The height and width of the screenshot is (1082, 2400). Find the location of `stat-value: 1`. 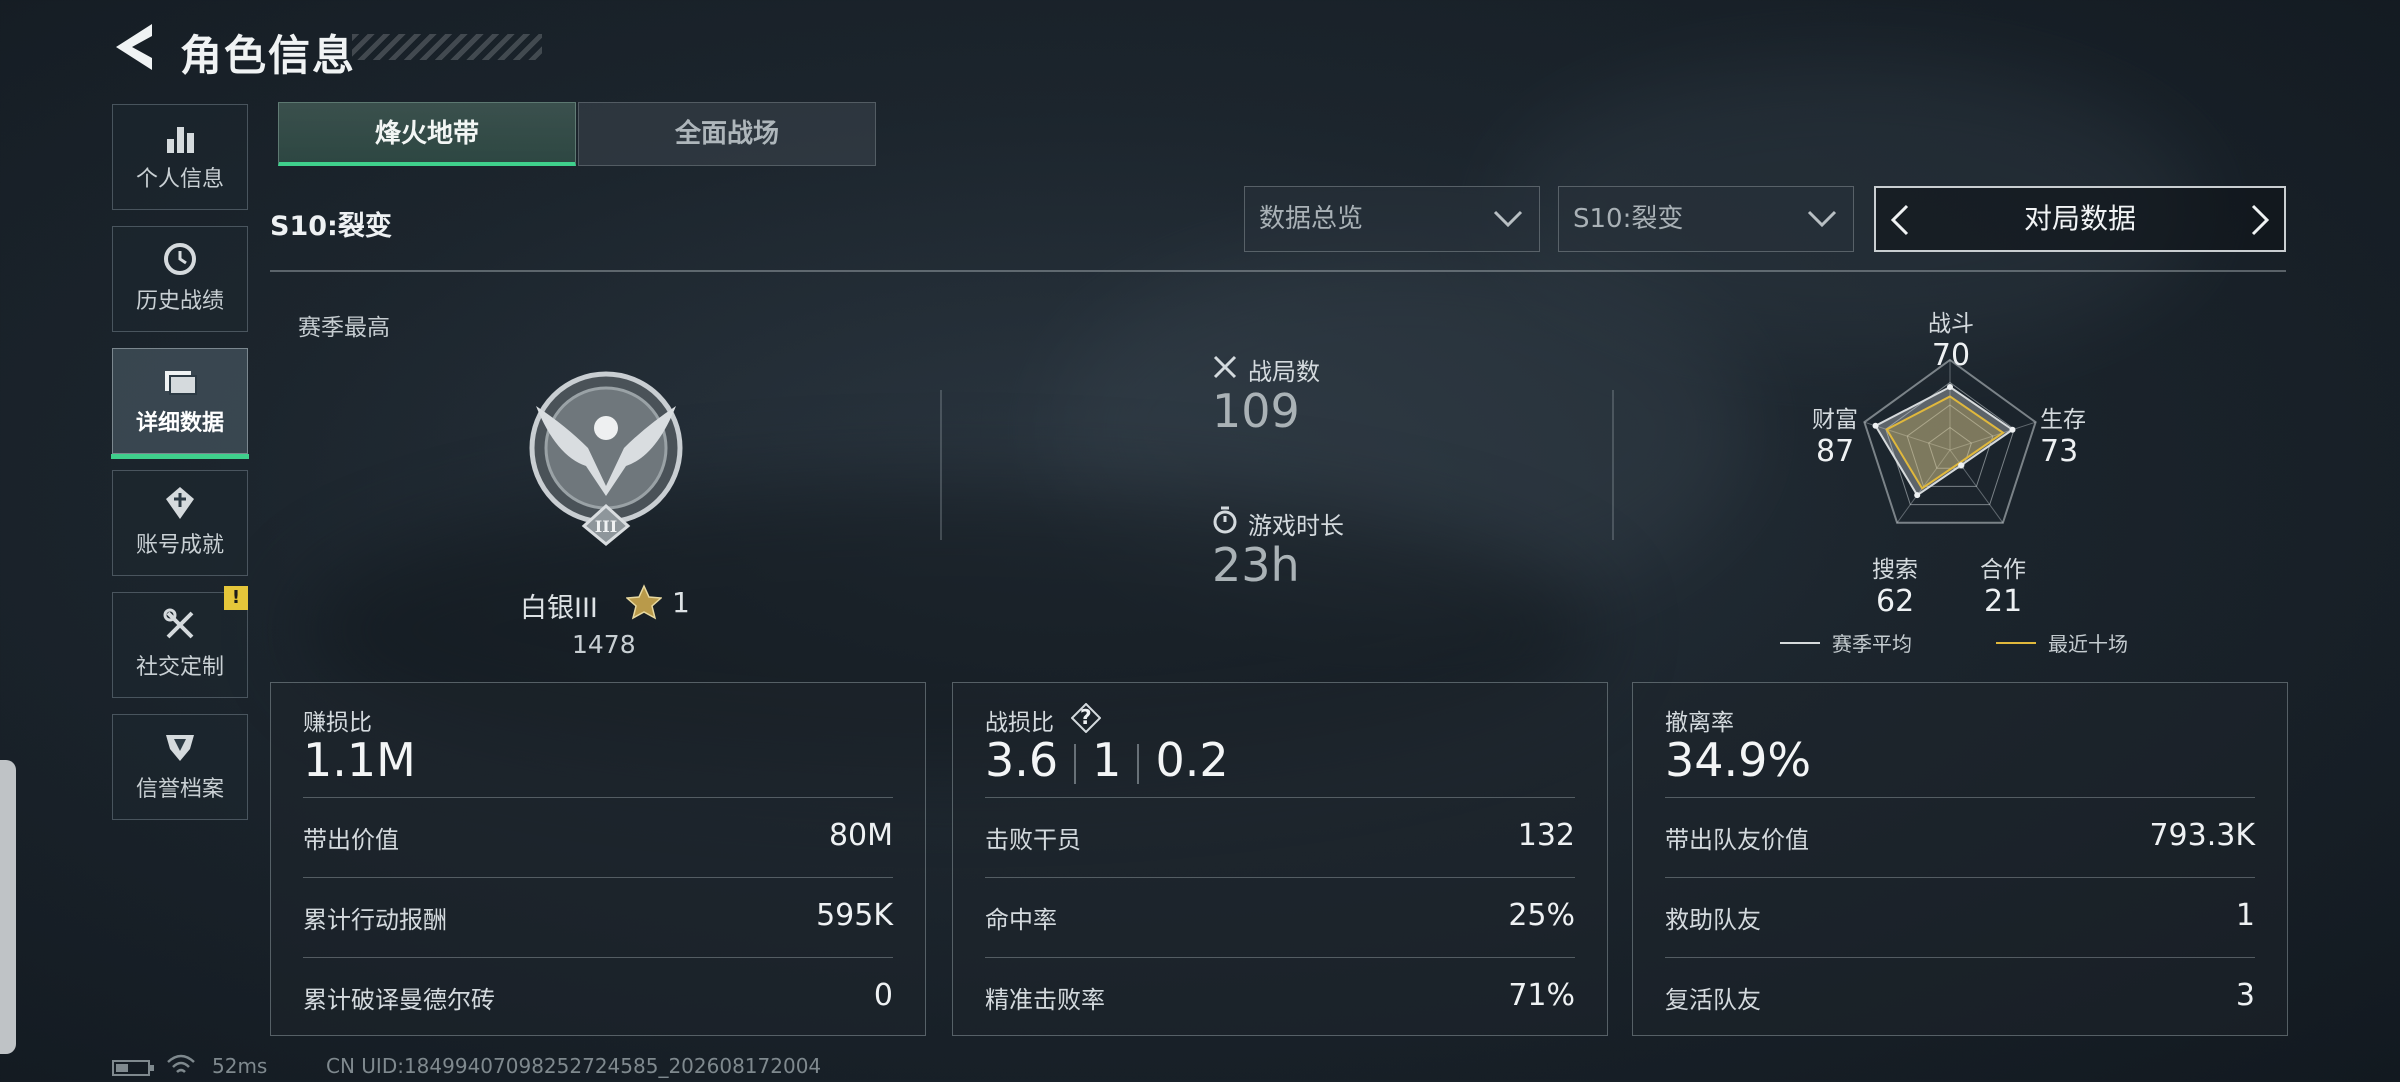

stat-value: 1 is located at coordinates (2245, 915).